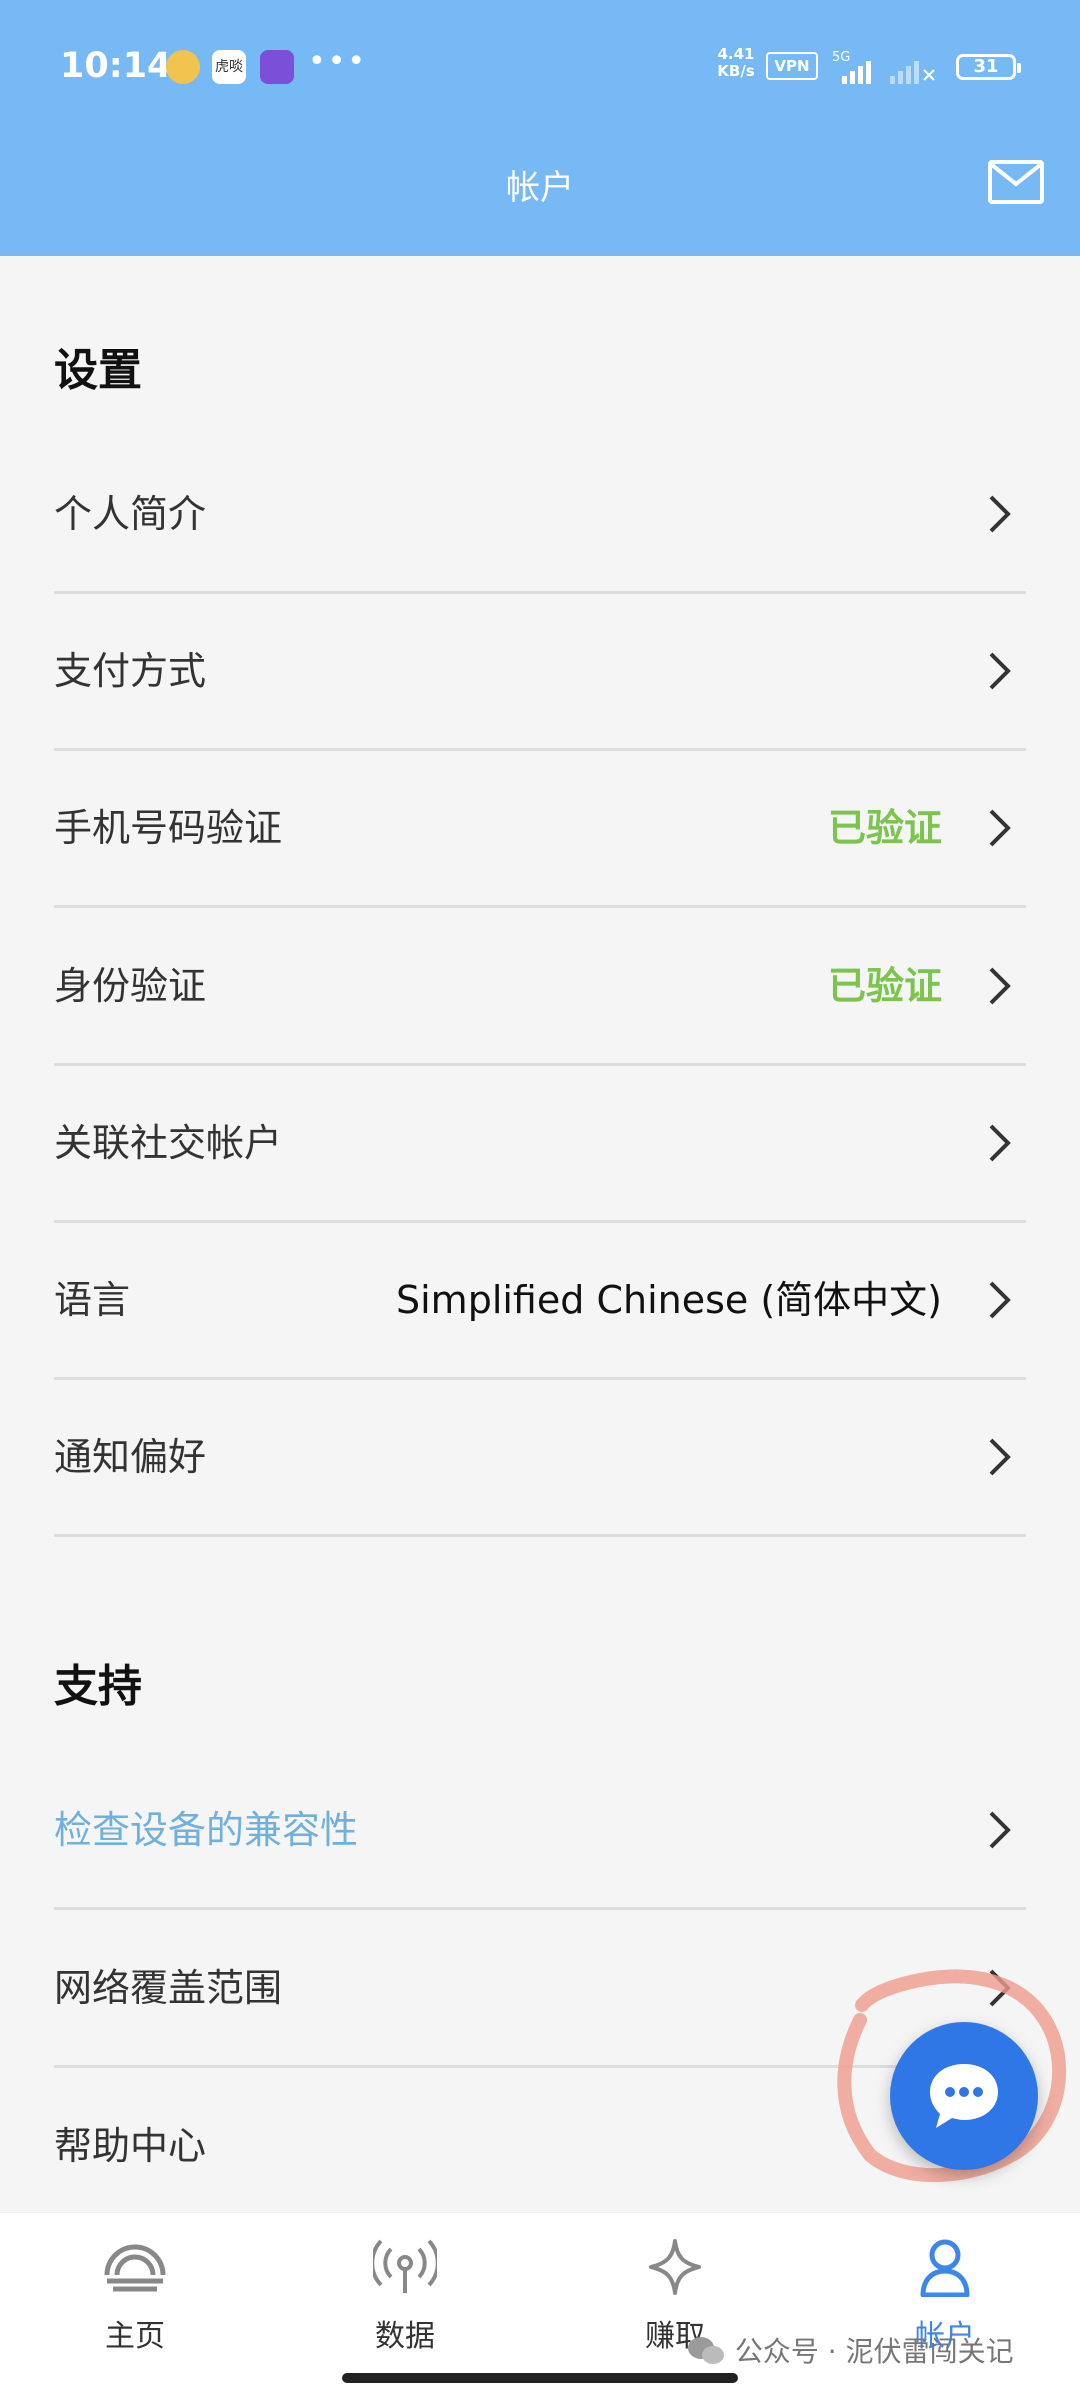 This screenshot has width=1080, height=2400. Describe the element at coordinates (135, 2336) in the screenshot. I see `nav-label: 主页` at that location.